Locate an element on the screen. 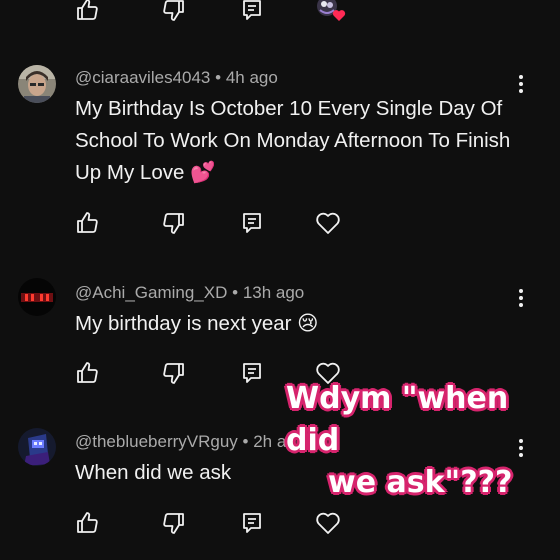 This screenshot has width=560, height=560. comment-author: @theblueberryVRguy is located at coordinates (156, 441).